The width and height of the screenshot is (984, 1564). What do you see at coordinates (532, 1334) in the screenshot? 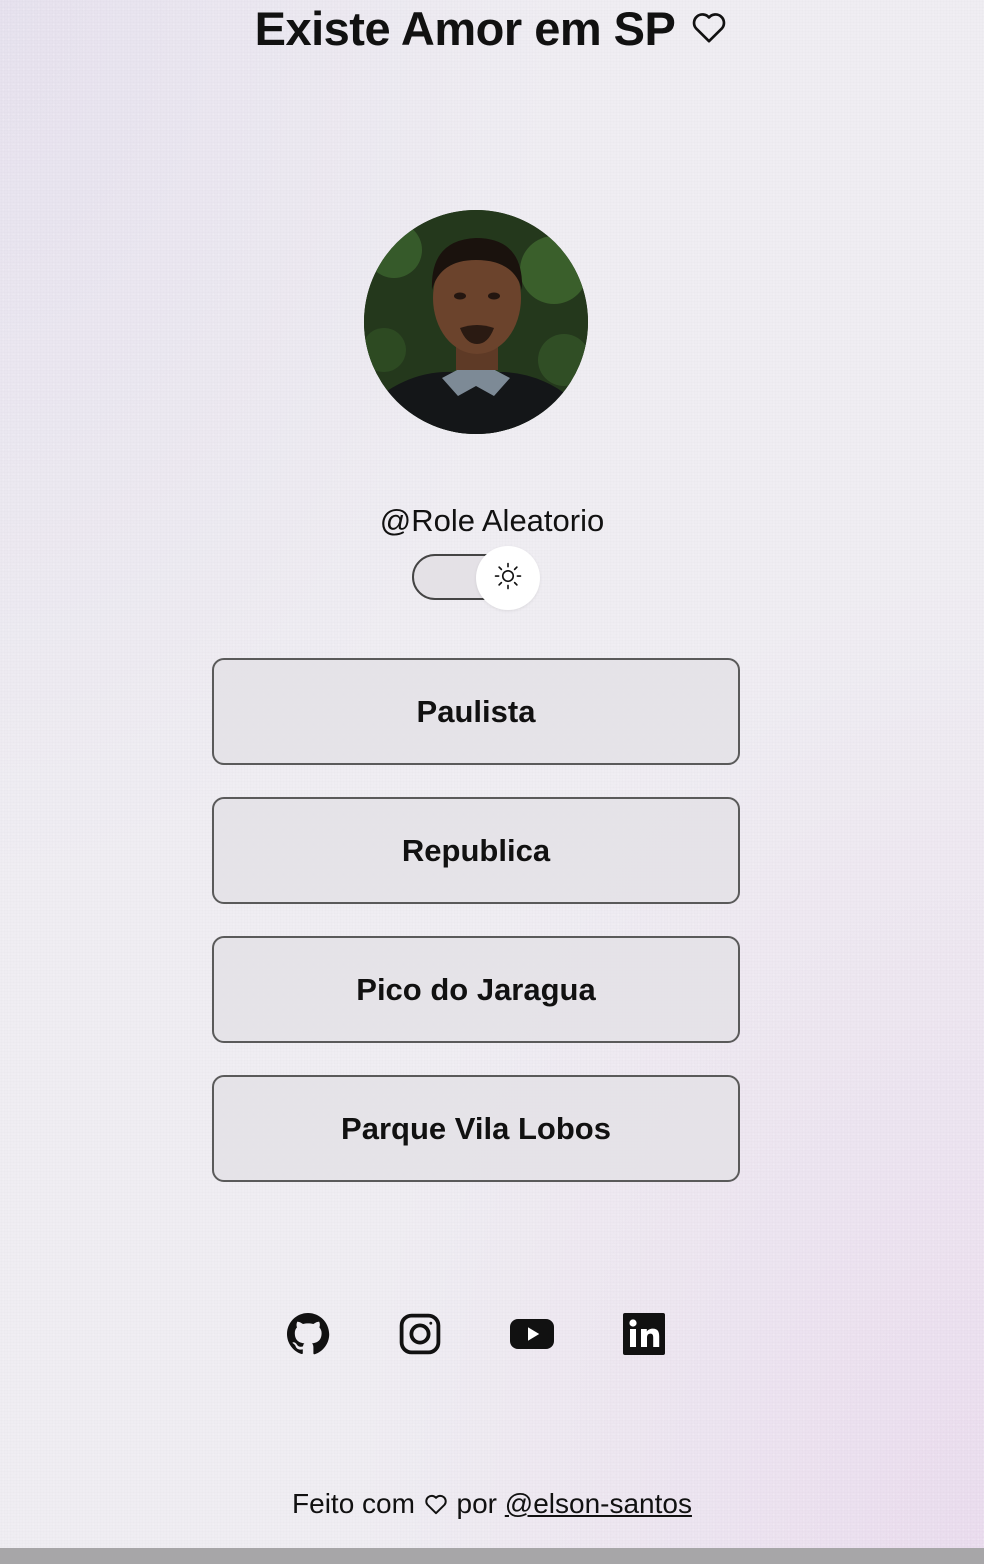
I see `youtube-icon` at bounding box center [532, 1334].